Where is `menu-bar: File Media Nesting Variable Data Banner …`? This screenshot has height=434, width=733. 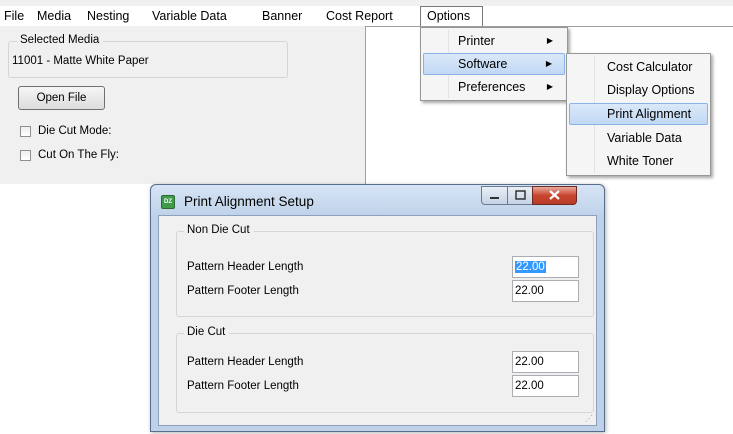 menu-bar: File Media Nesting Variable Data Banner … is located at coordinates (366, 17).